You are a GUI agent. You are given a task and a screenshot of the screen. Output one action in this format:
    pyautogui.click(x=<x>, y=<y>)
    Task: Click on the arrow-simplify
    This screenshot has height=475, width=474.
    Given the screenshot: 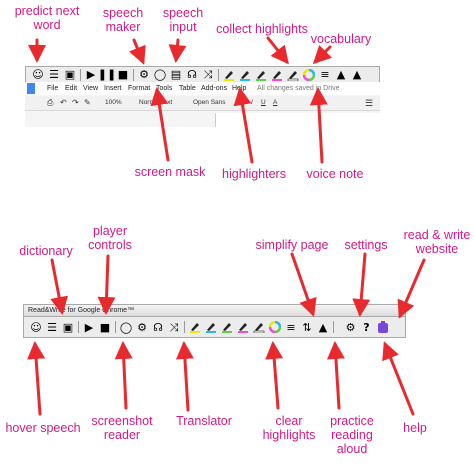 What is the action you would take?
    pyautogui.click(x=303, y=284)
    